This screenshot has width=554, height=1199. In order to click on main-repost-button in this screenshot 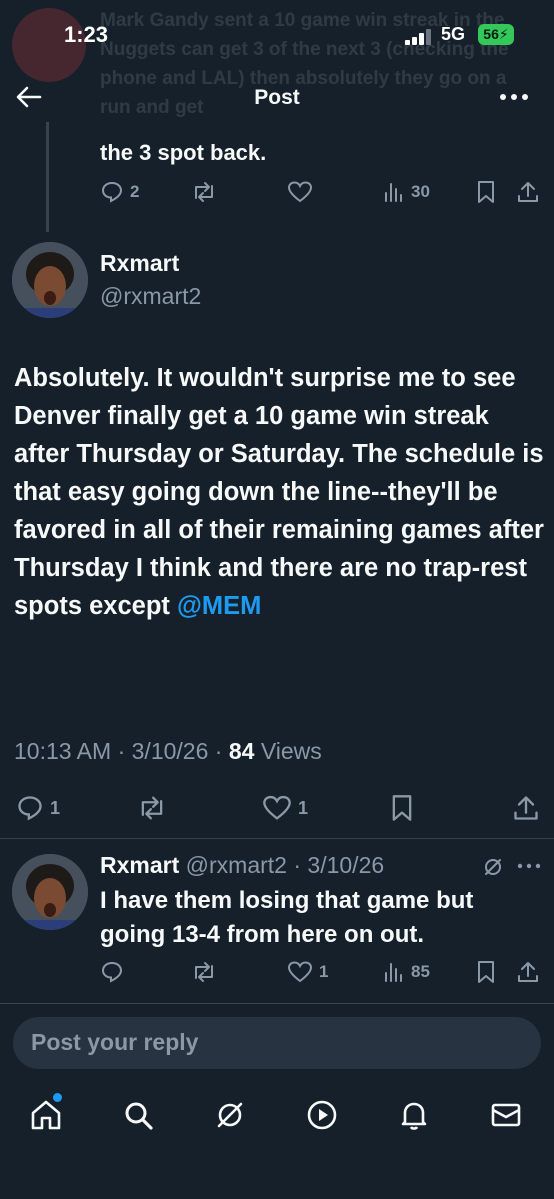, I will do `click(152, 808)`.